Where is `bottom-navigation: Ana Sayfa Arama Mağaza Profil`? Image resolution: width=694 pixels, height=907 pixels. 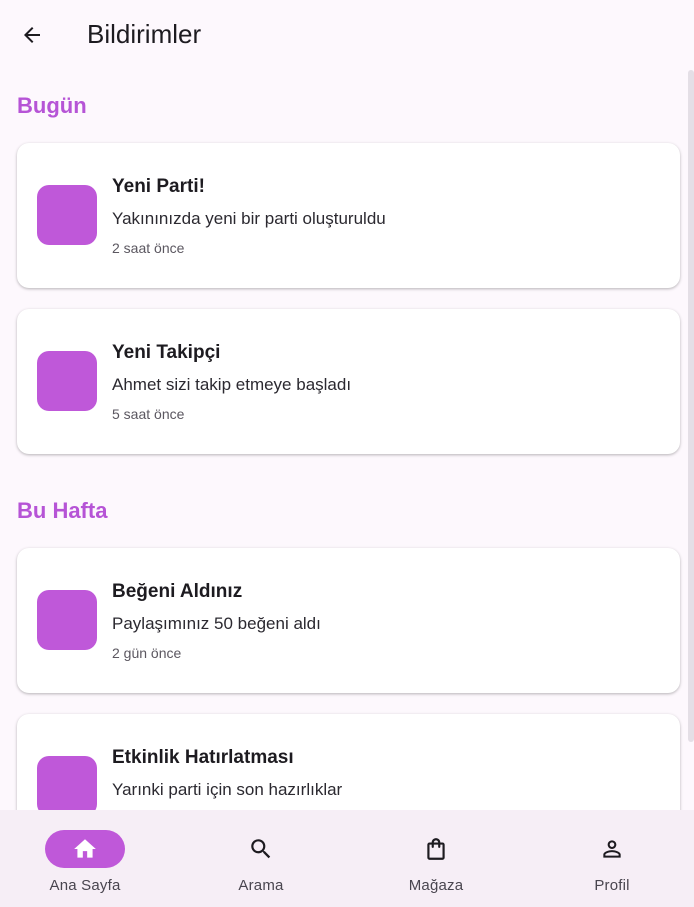
bottom-navigation: Ana Sayfa Arama Mağaza Profil is located at coordinates (347, 858).